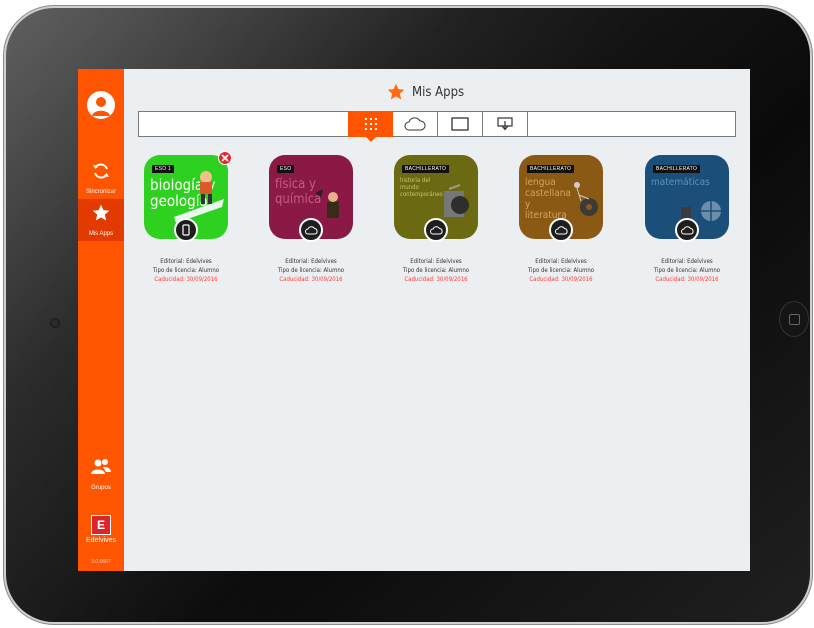 This screenshot has height=628, width=814. Describe the element at coordinates (55, 323) in the screenshot. I see `camera-icon` at that location.